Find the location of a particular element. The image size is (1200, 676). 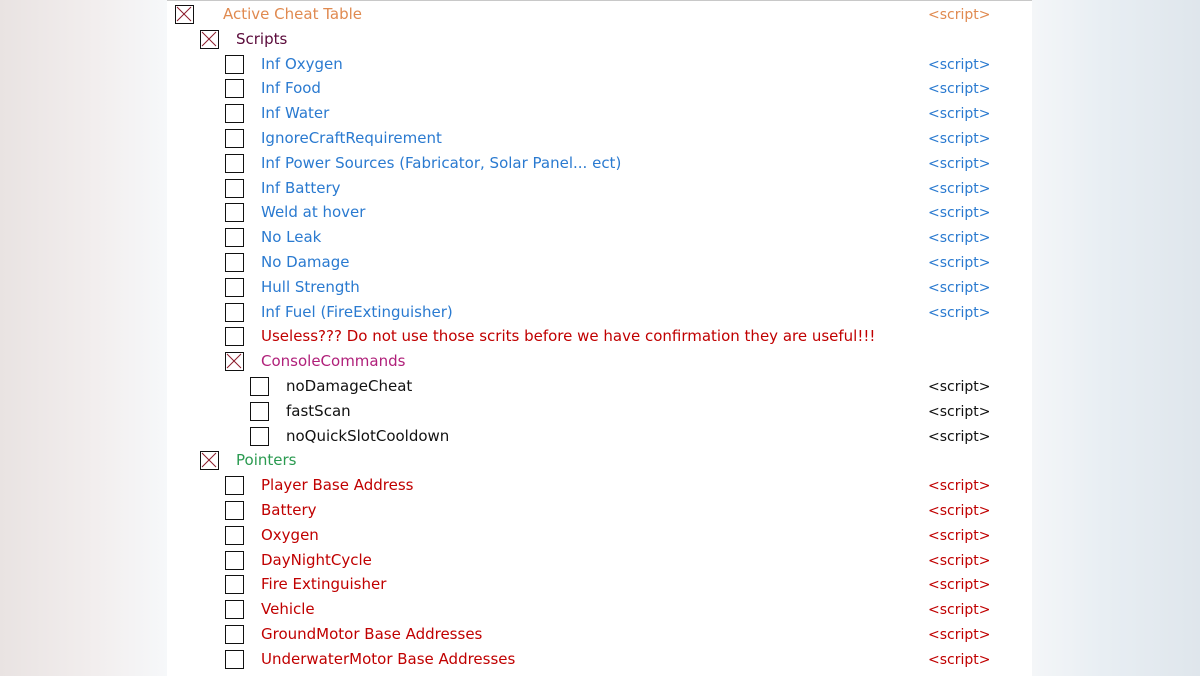

row-description: Active Cheat Table is located at coordinates (293, 14).